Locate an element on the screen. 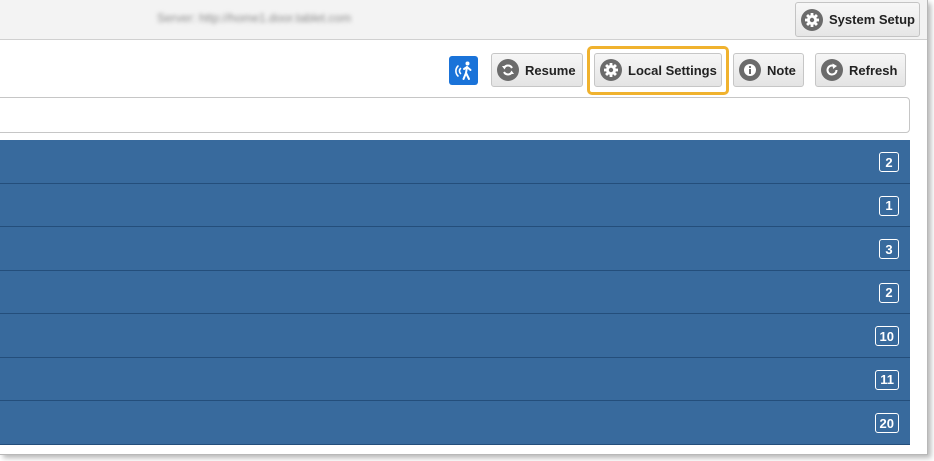 This screenshot has width=934, height=461. refresh-label: Refresh is located at coordinates (873, 70).